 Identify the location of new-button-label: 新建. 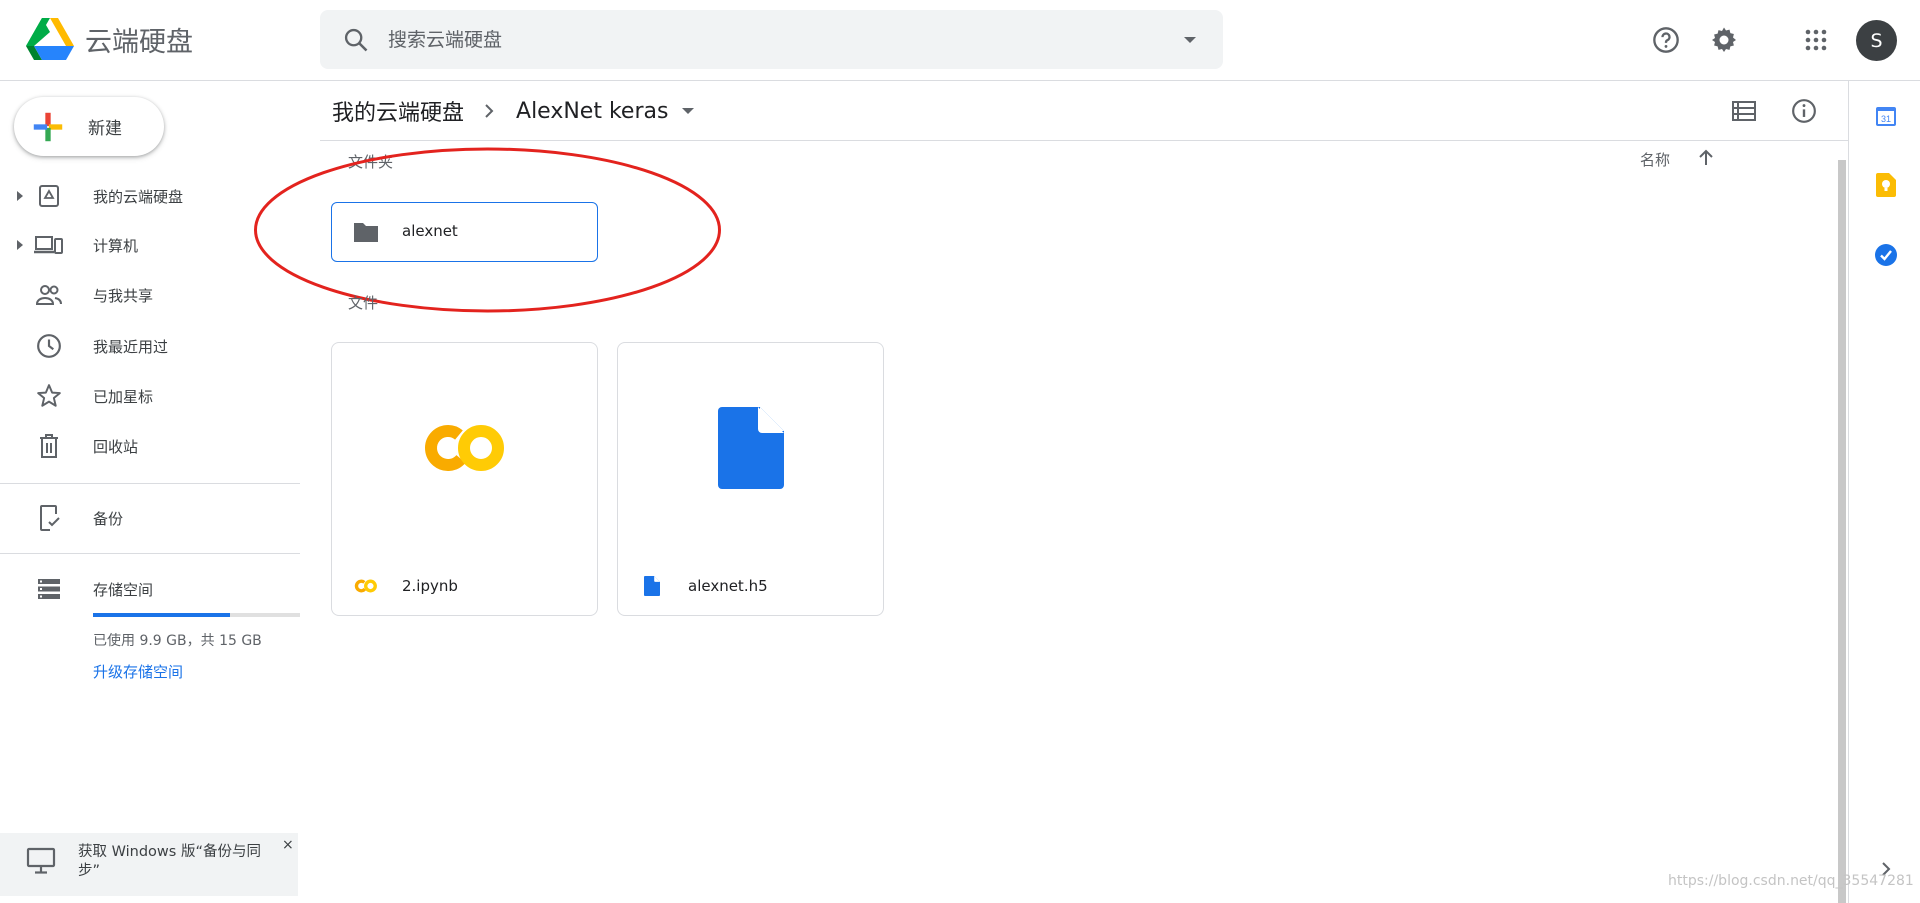
(105, 129).